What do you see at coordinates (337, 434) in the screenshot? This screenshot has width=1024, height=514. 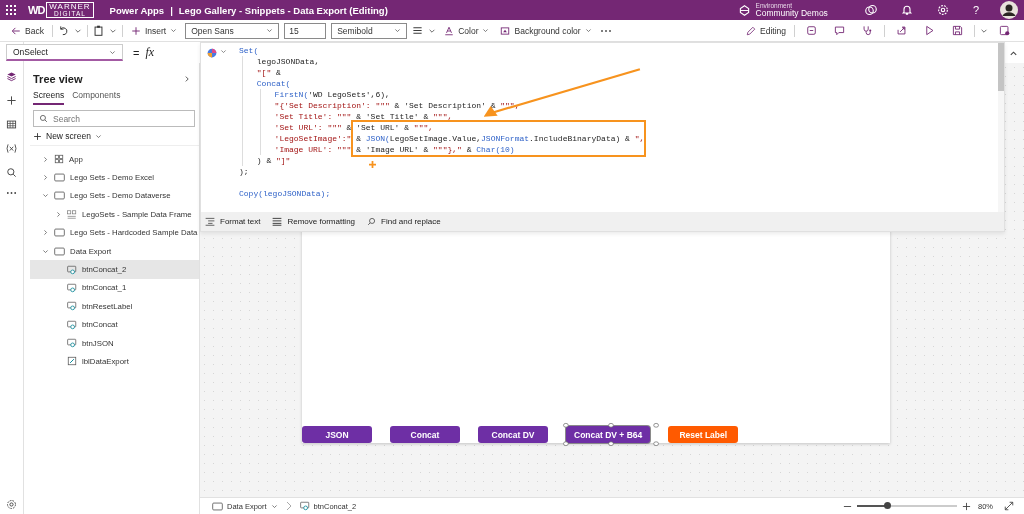 I see `app-button: JSON` at bounding box center [337, 434].